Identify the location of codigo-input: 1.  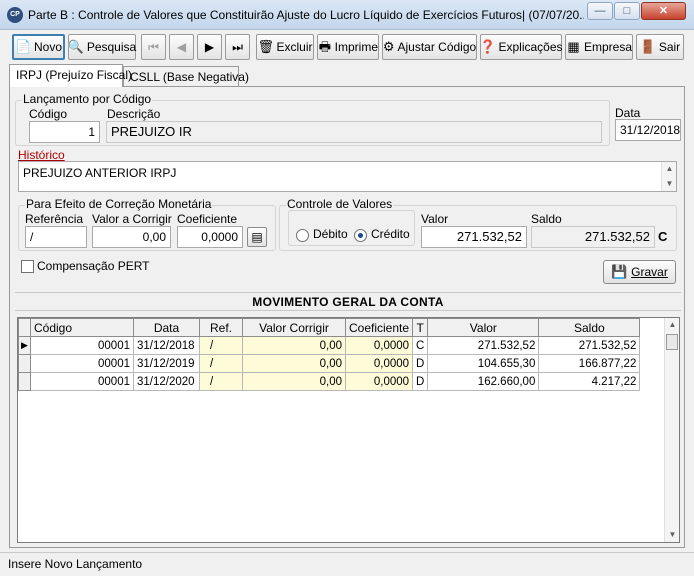
(64, 132).